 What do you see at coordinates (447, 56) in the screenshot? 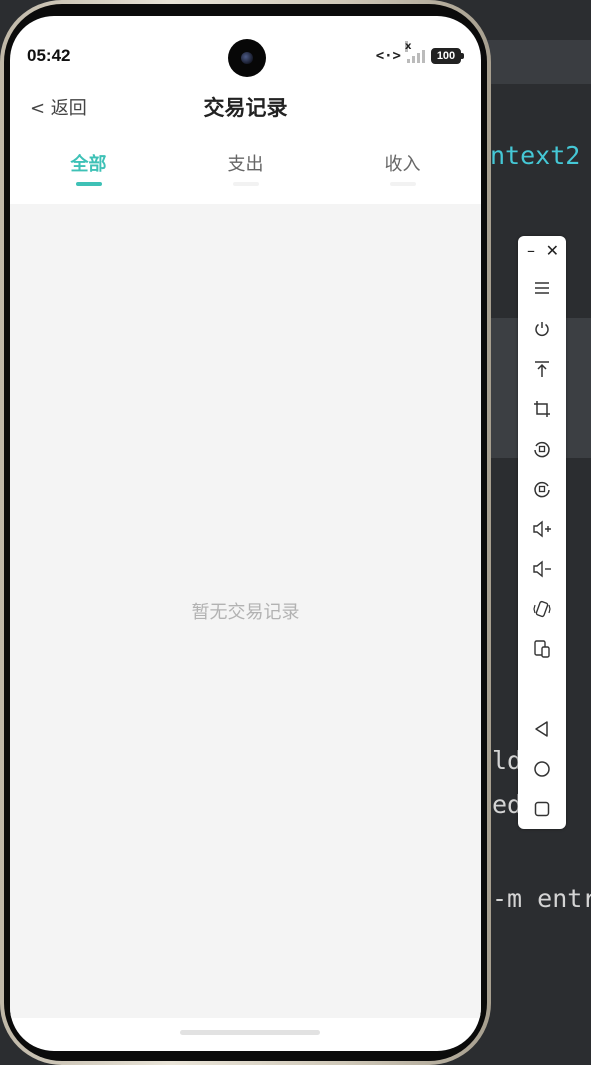
I see `battery-icon: 100` at bounding box center [447, 56].